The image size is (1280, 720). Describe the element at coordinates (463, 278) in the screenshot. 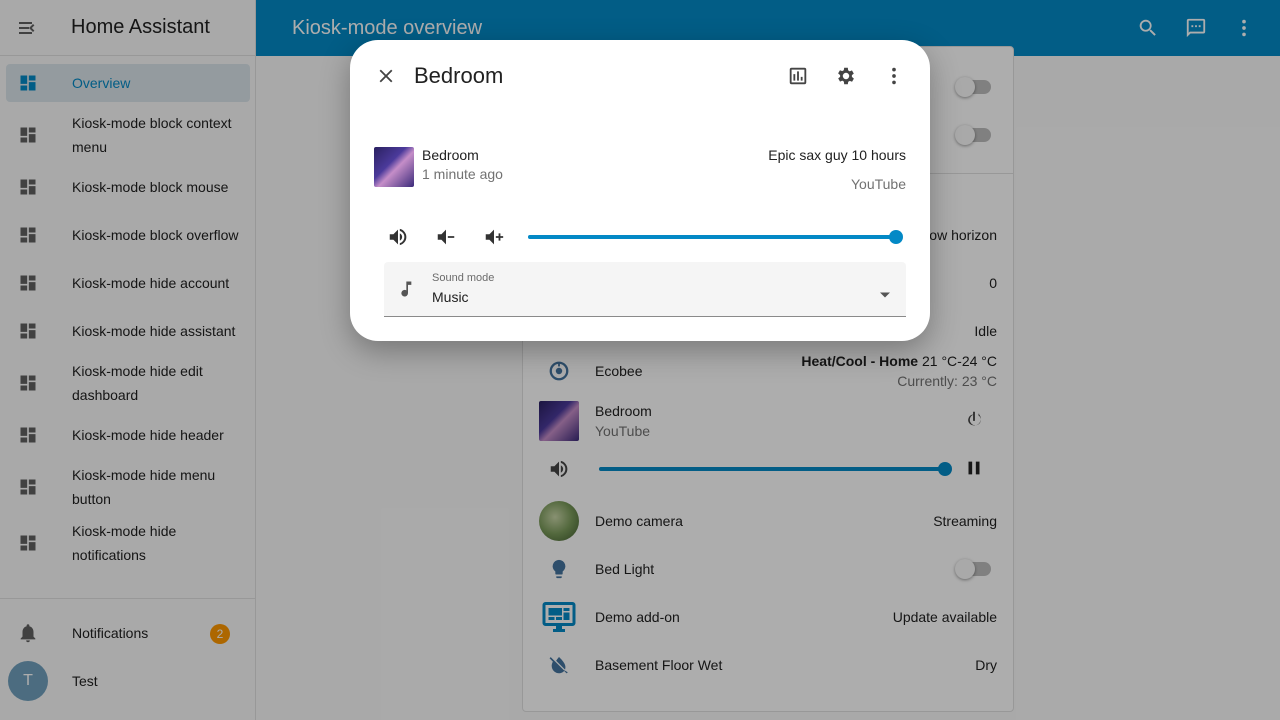

I see `sound-mode-label: Sound mode` at that location.